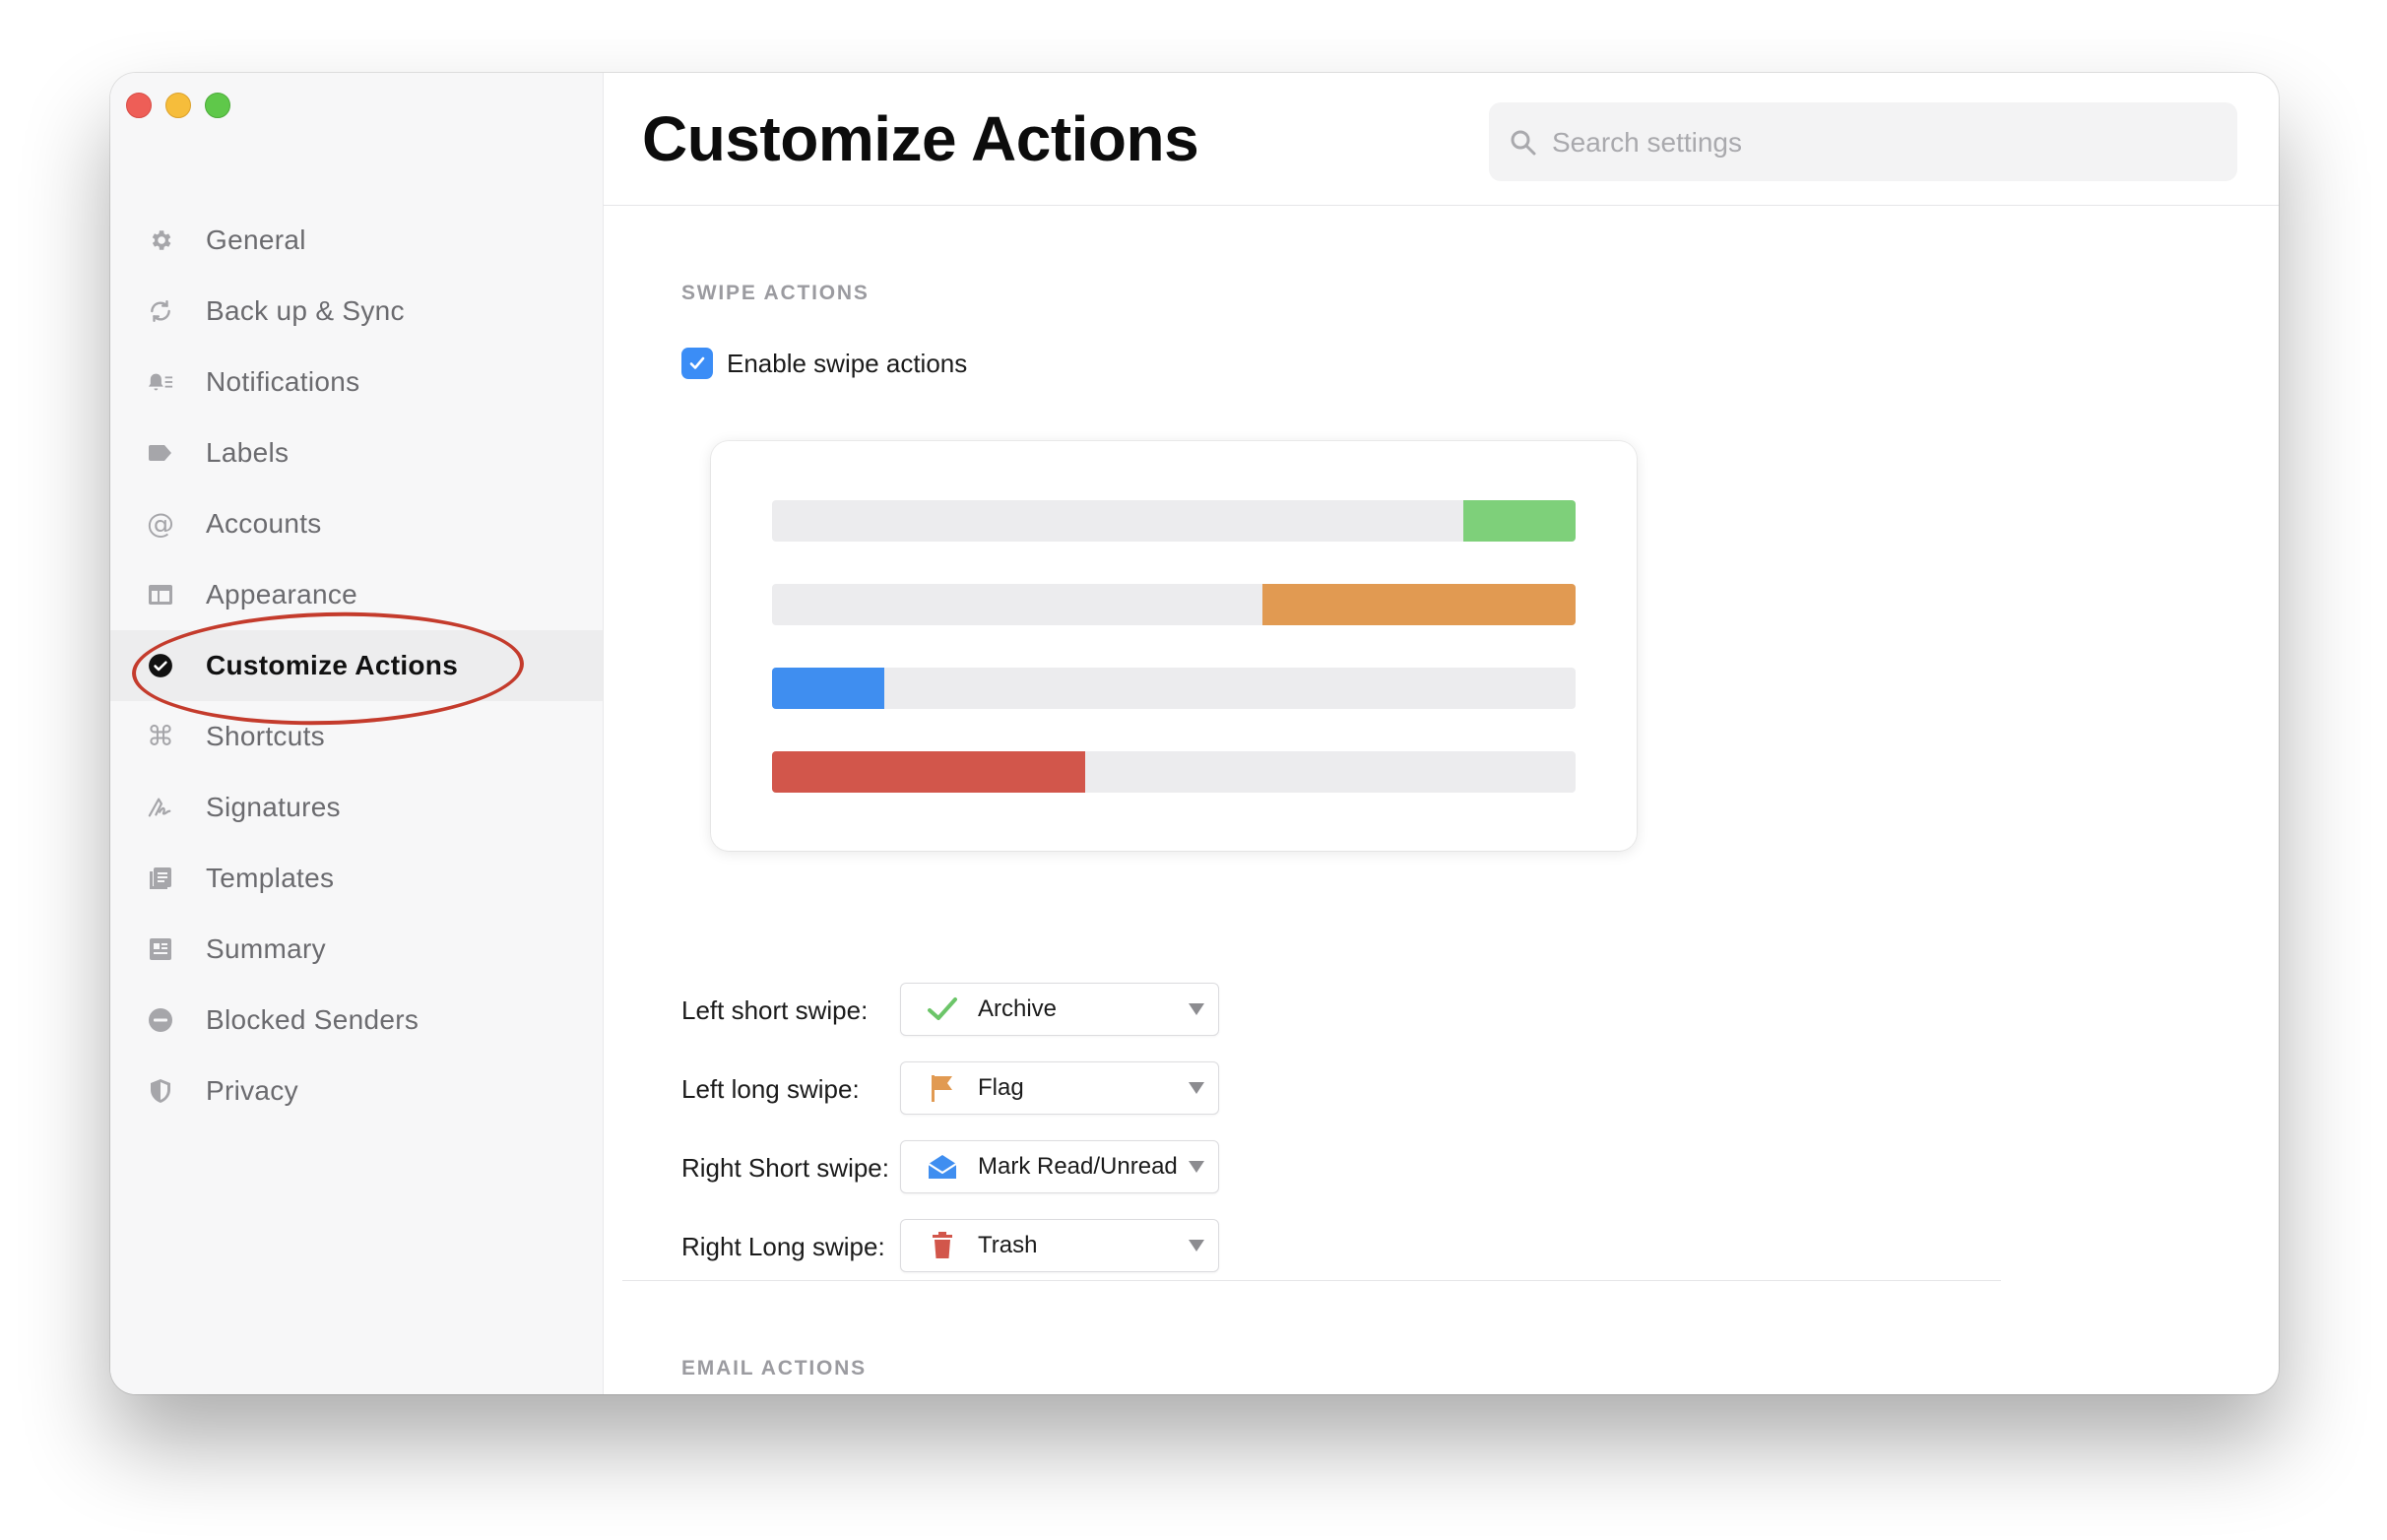  I want to click on right-long-swipe-value: Trash, so click(1008, 1245).